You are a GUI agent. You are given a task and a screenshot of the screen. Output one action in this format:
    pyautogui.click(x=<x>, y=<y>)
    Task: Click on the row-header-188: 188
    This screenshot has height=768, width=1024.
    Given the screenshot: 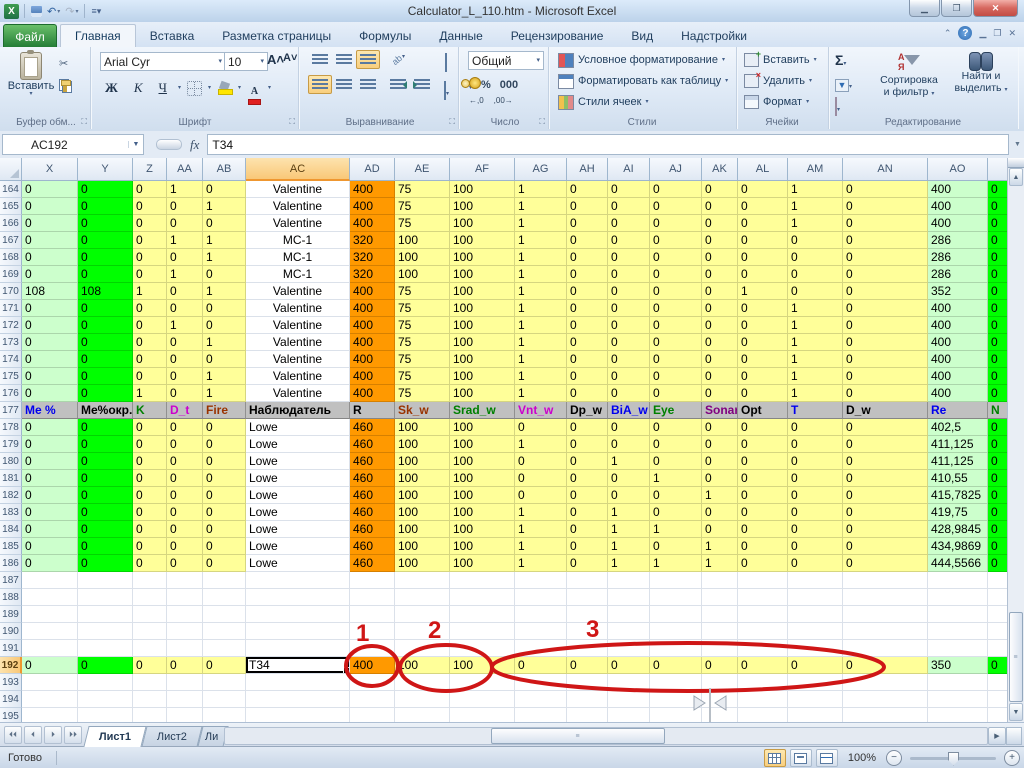 What is the action you would take?
    pyautogui.click(x=11, y=597)
    